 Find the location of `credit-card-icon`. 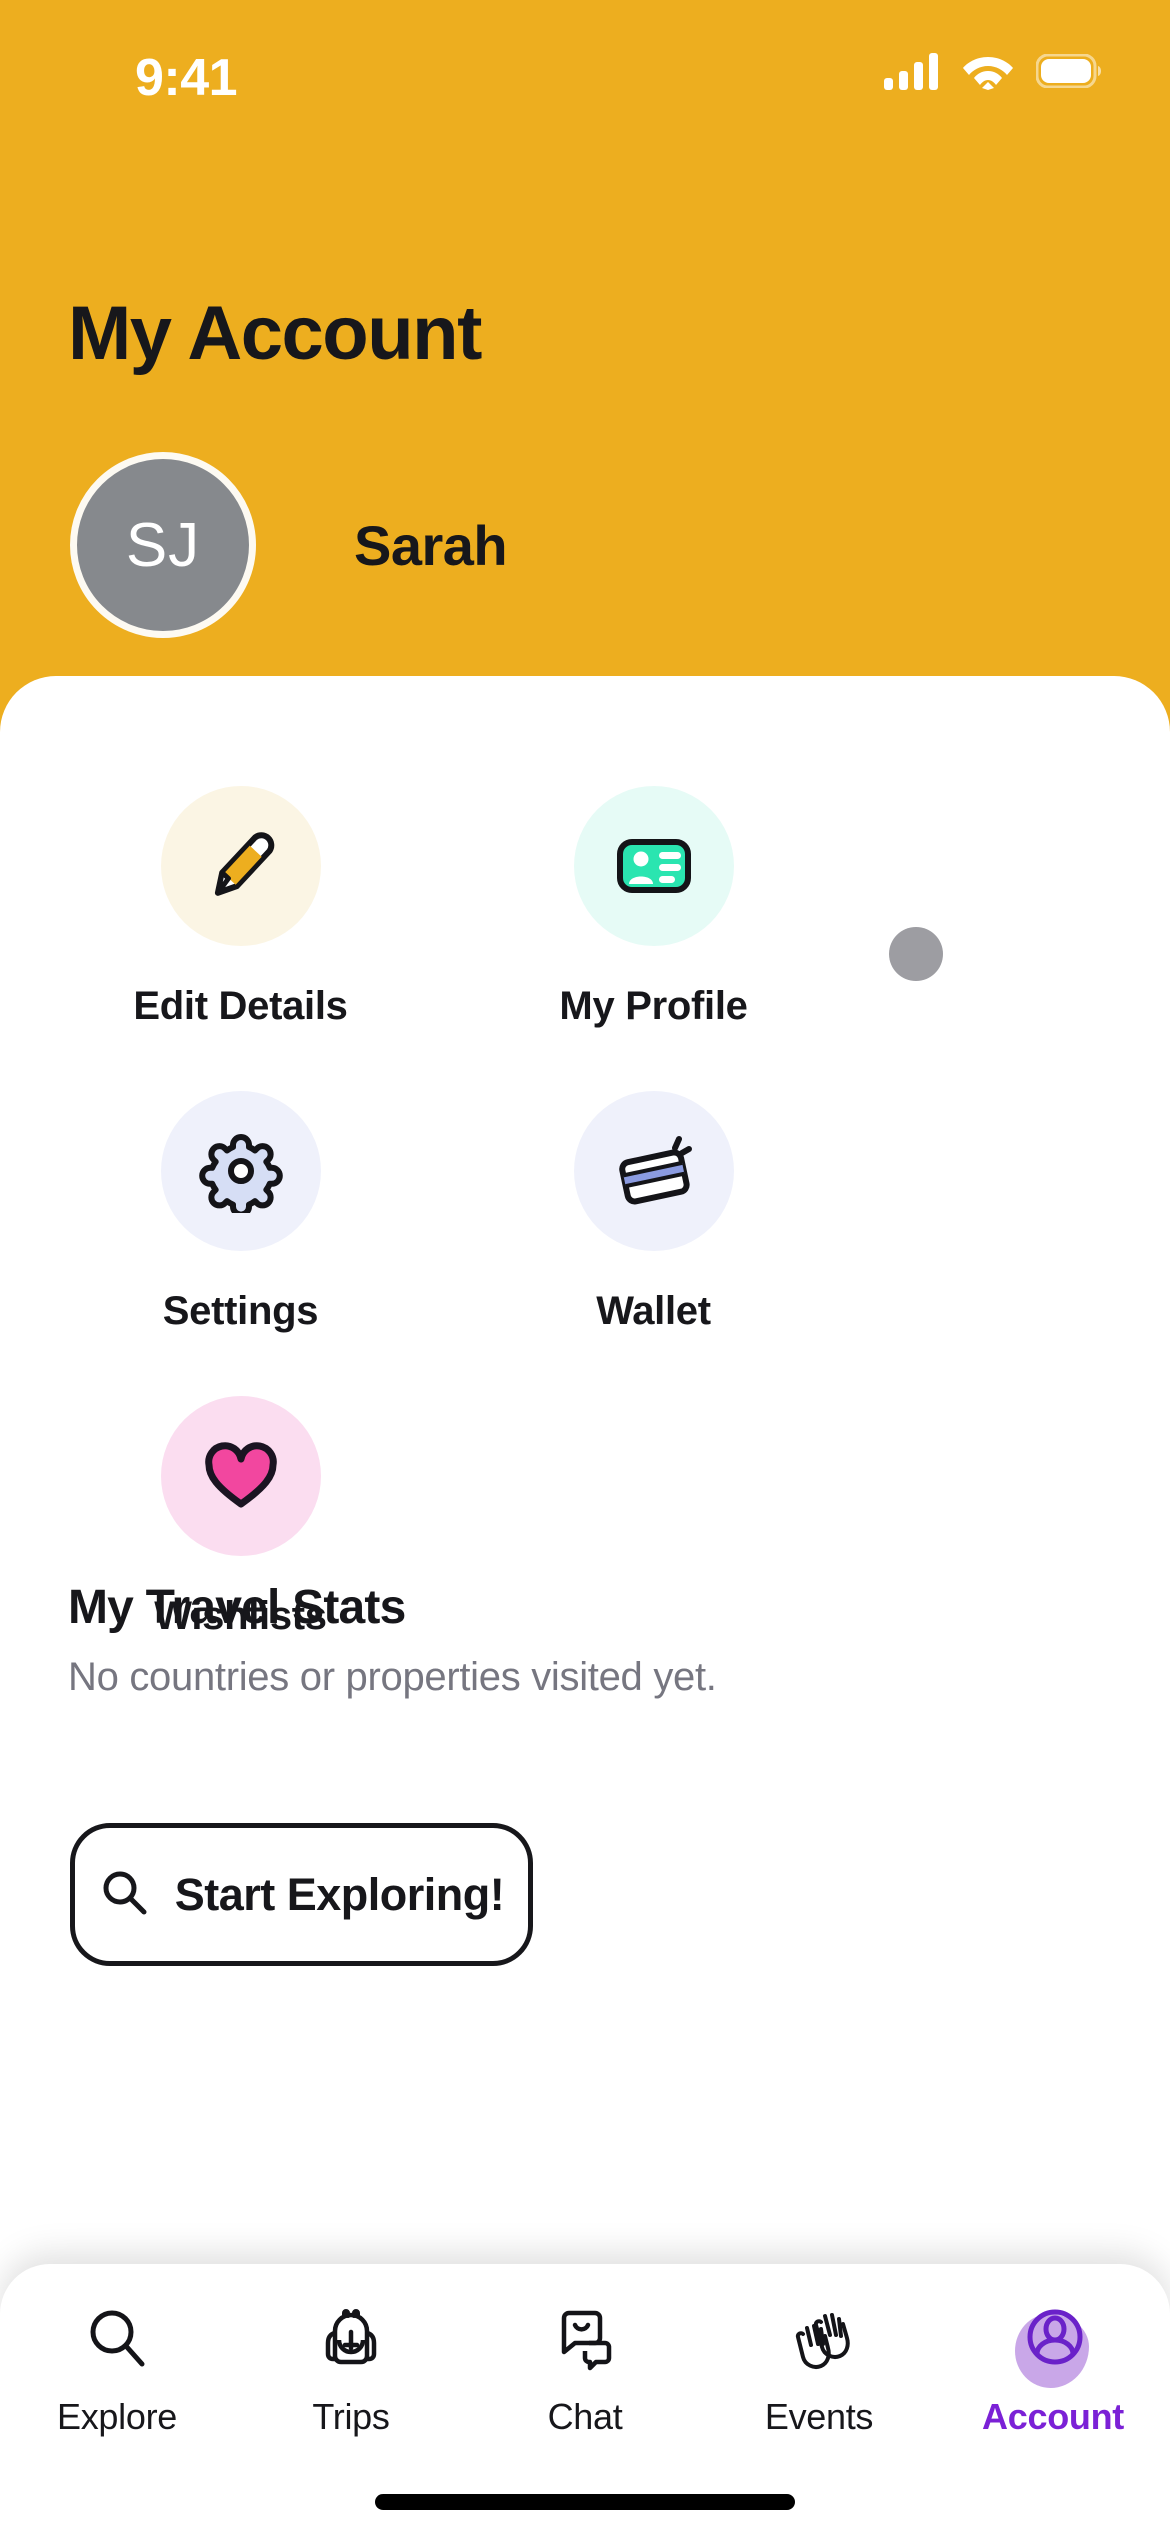

credit-card-icon is located at coordinates (653, 1171).